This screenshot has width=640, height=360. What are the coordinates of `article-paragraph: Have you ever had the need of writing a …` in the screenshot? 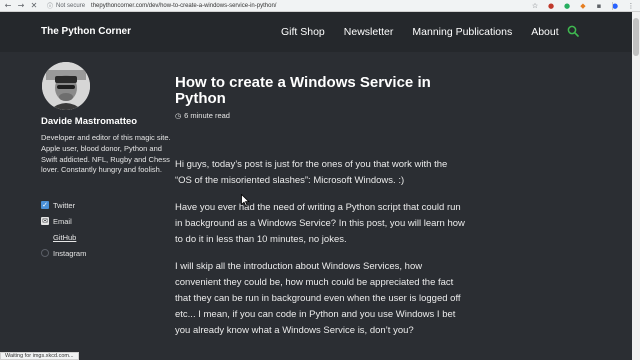 It's located at (320, 223).